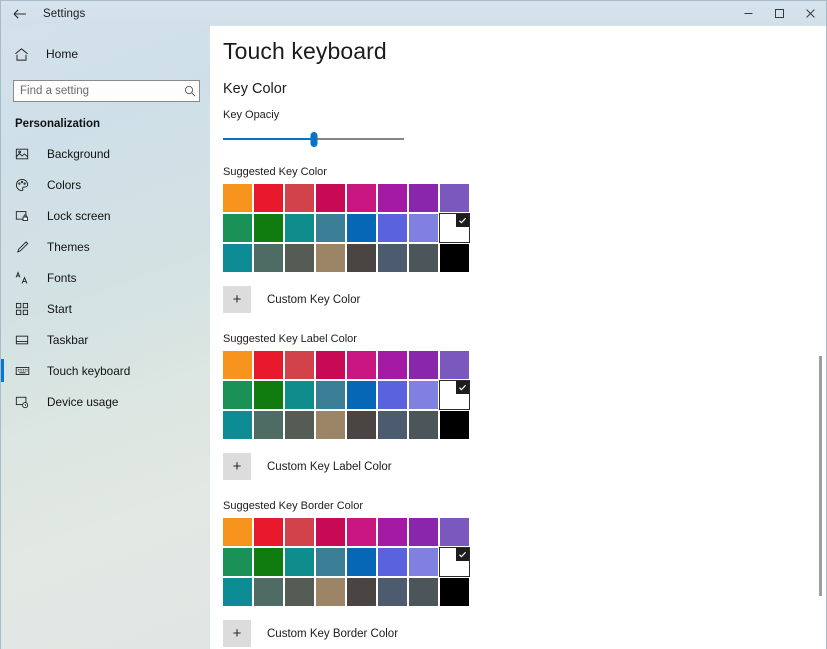 This screenshot has height=649, width=827. I want to click on custom-key-color-row: + Custom Key Color, so click(524, 299).